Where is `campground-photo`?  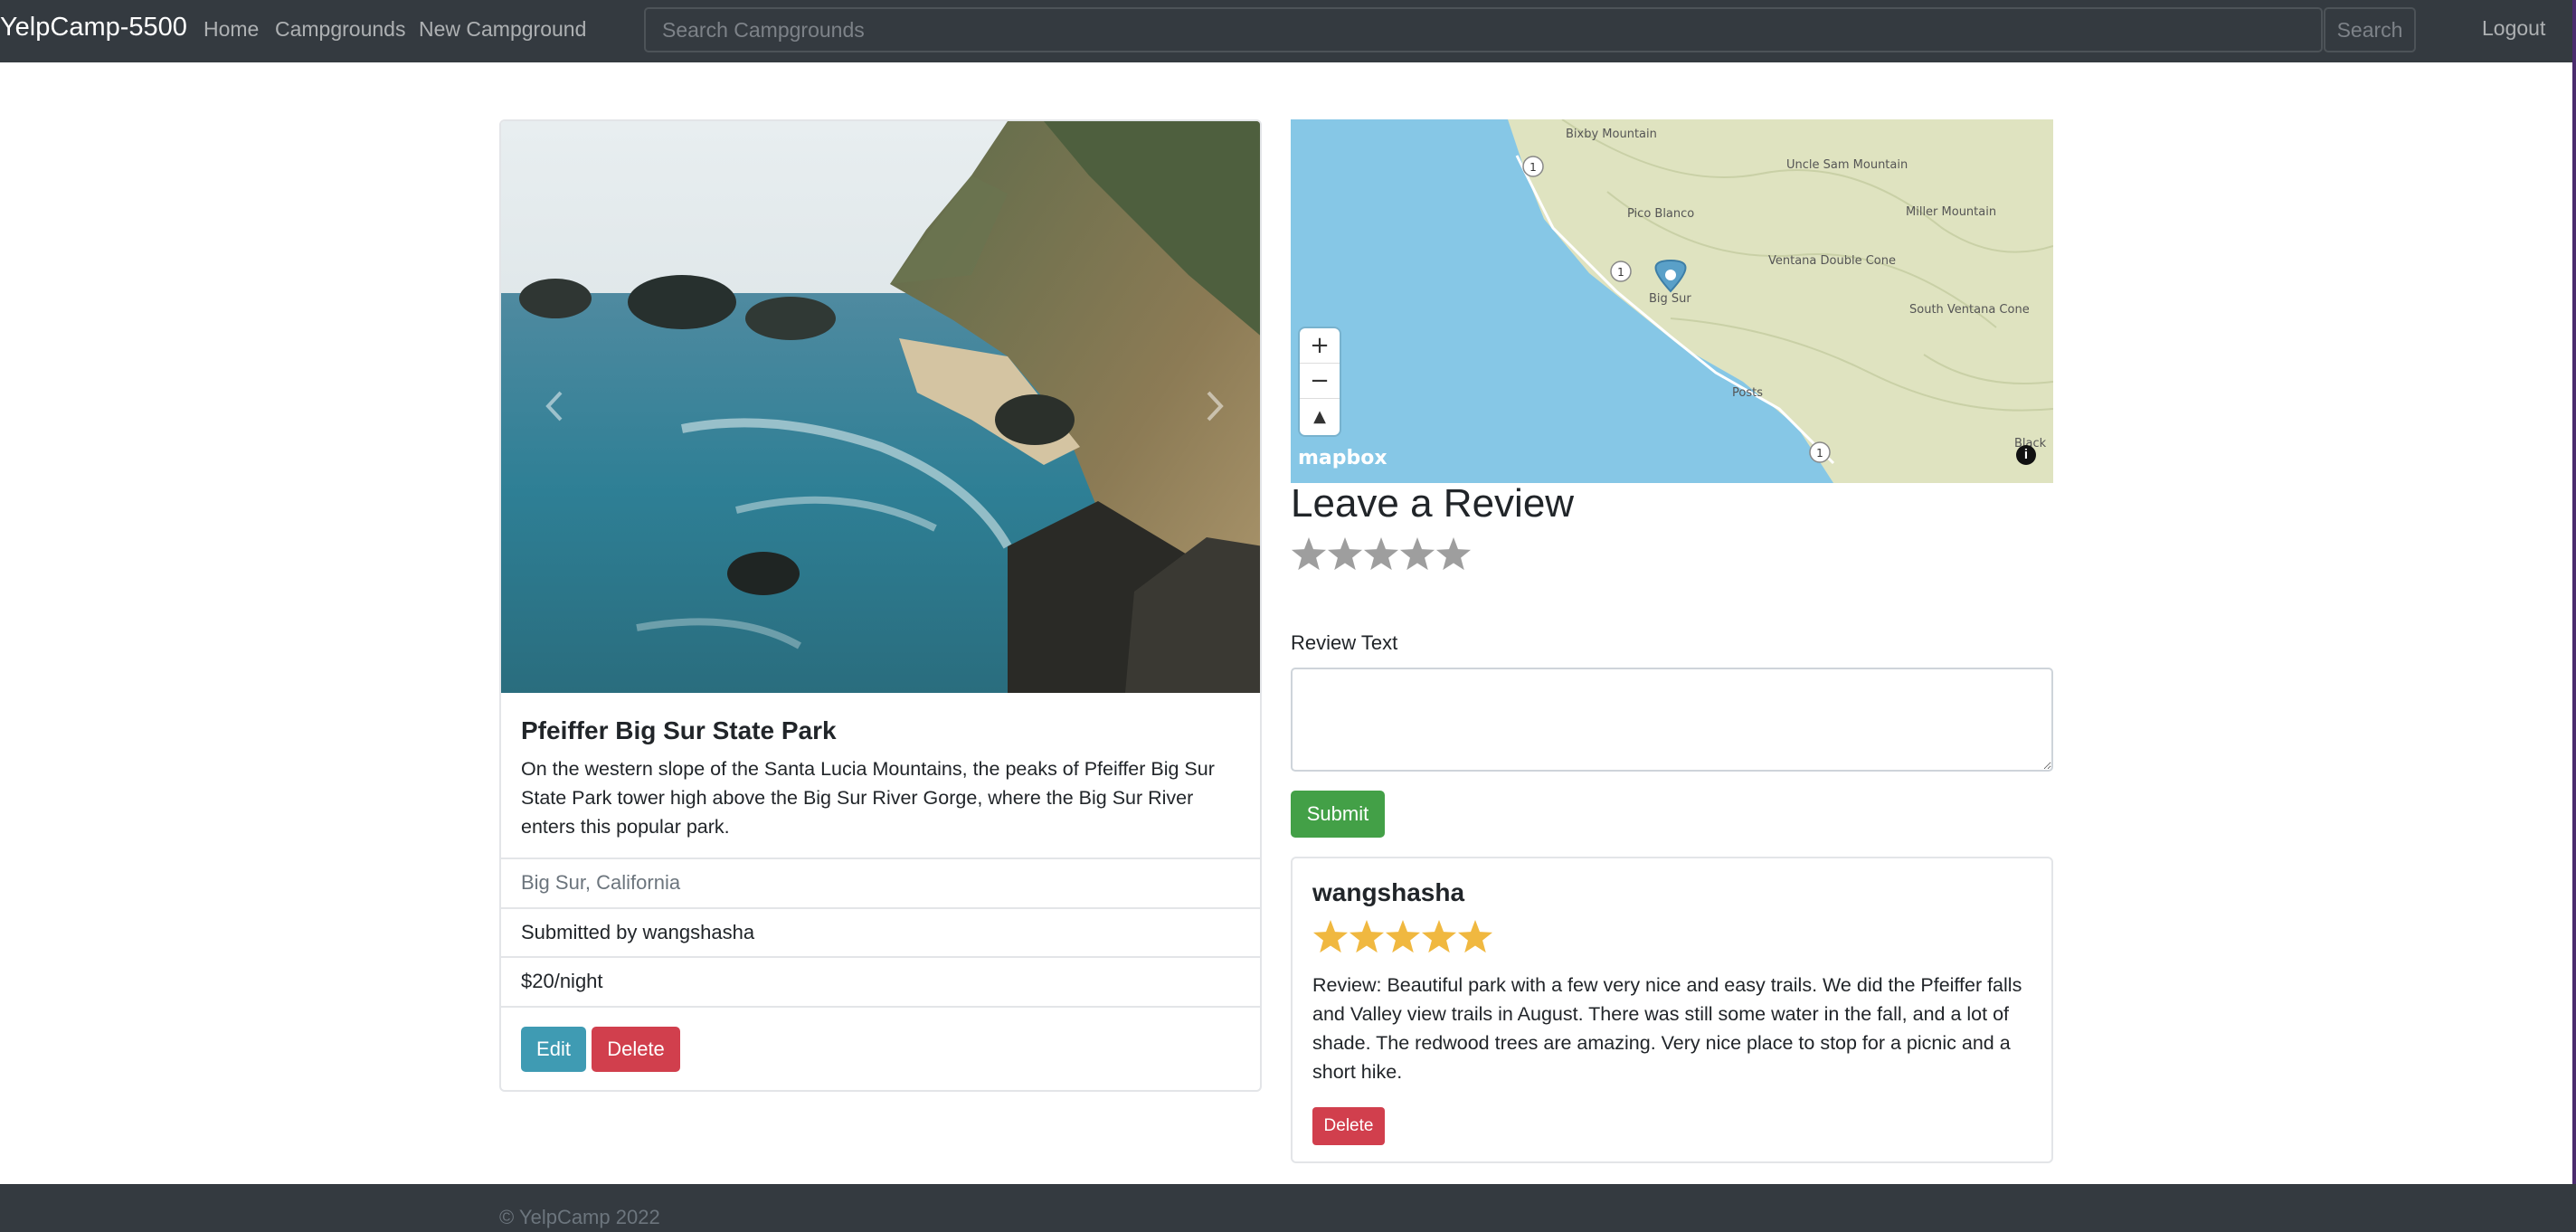 campground-photo is located at coordinates (880, 407).